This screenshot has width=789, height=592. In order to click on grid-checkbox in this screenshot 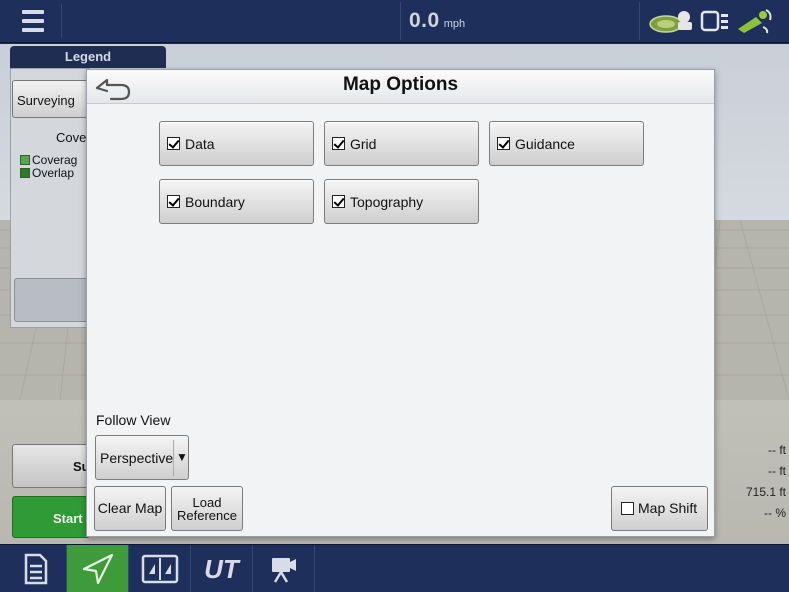, I will do `click(338, 143)`.